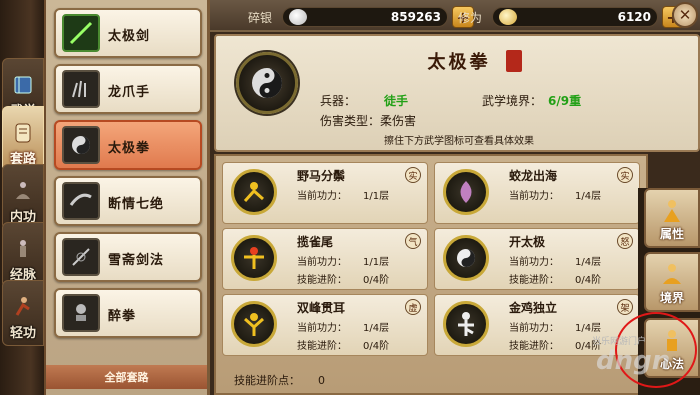 This screenshot has width=700, height=395. I want to click on move-card: 双峰贯耳 虚 当前功力： 1/4层 技能进阶： 0/4阶, so click(325, 325).